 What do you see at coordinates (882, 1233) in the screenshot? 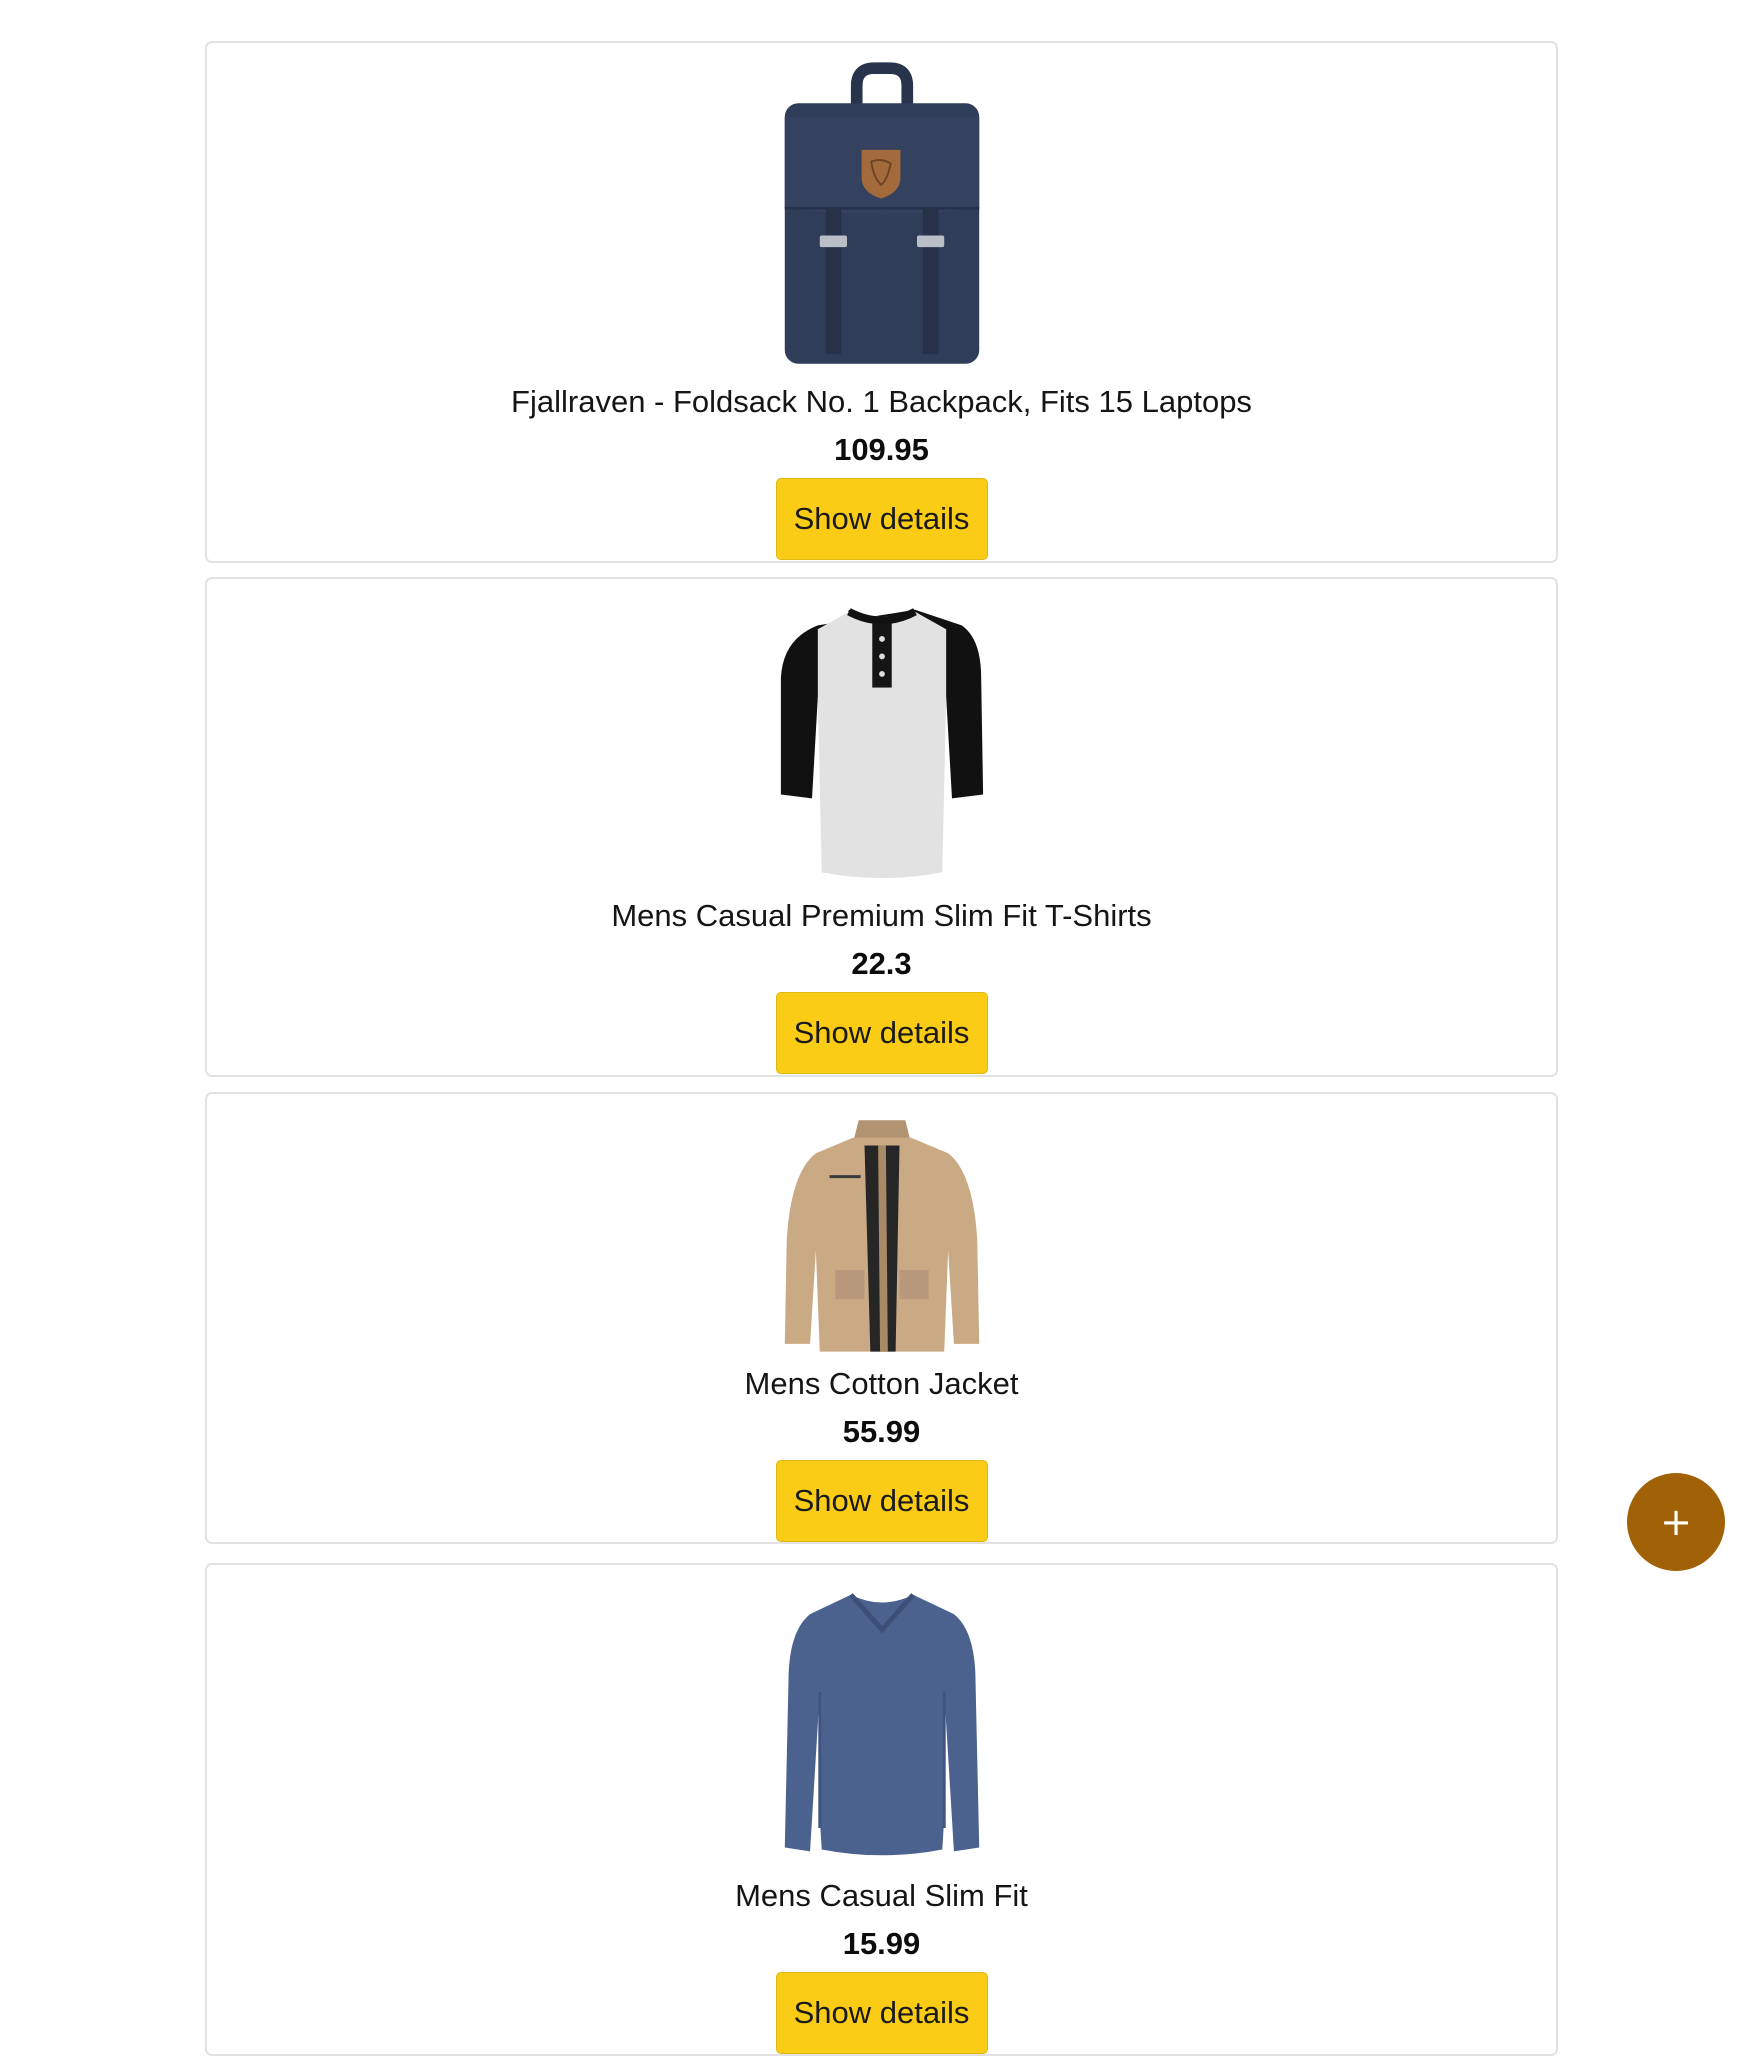
I see `khaki-cotton-jacket-image` at bounding box center [882, 1233].